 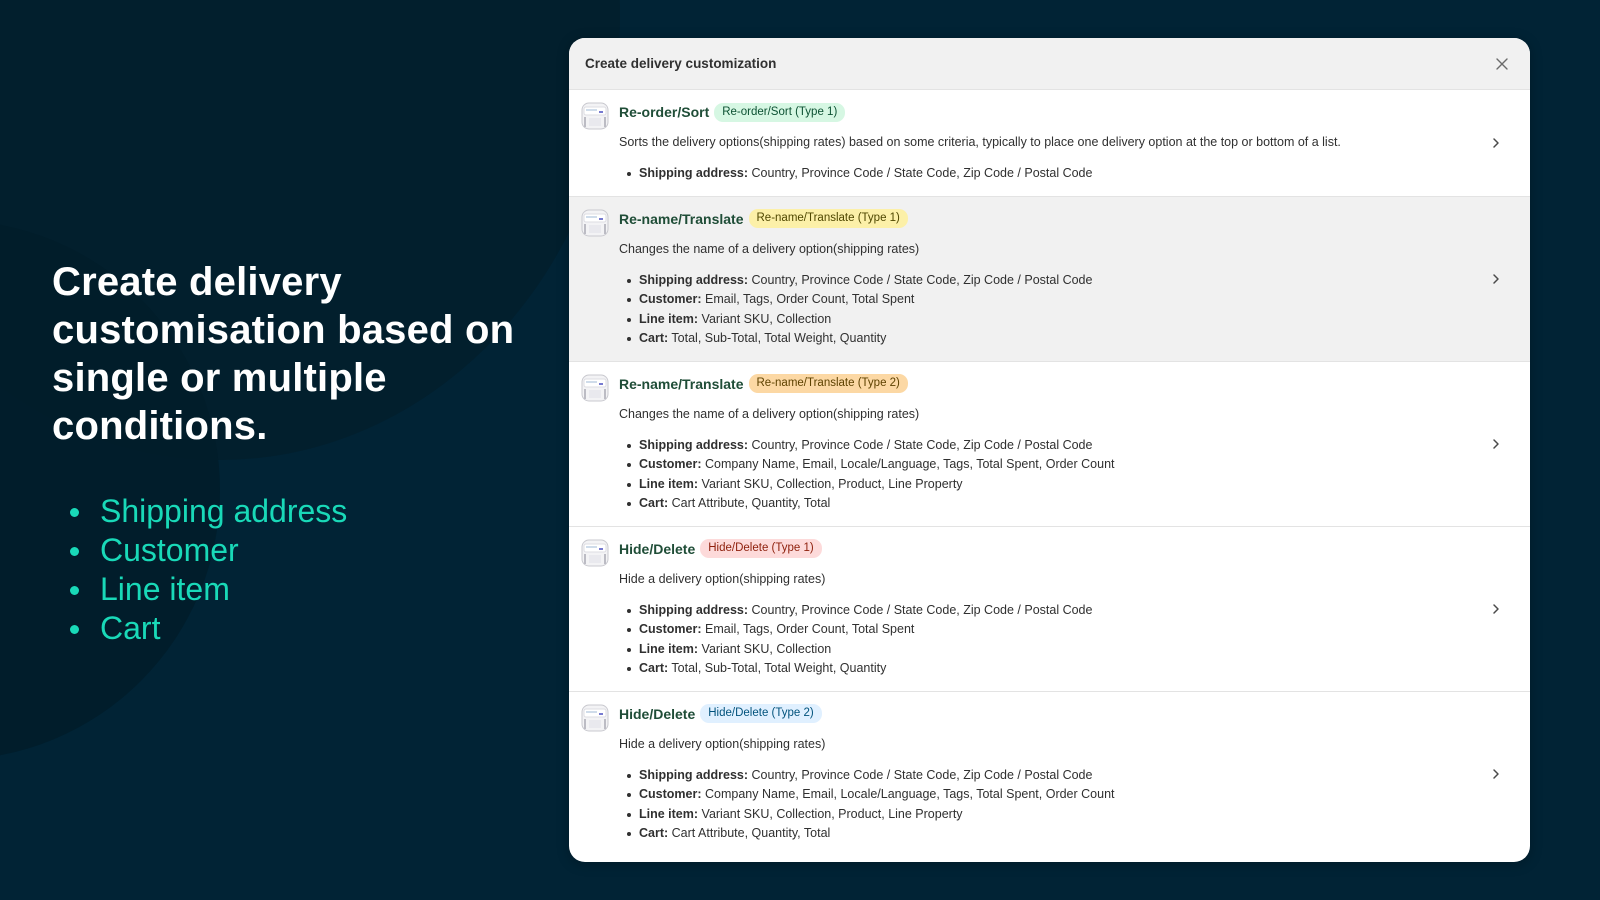 I want to click on hero-condition-list: Shipping address Customer Line item Cart, so click(x=292, y=570).